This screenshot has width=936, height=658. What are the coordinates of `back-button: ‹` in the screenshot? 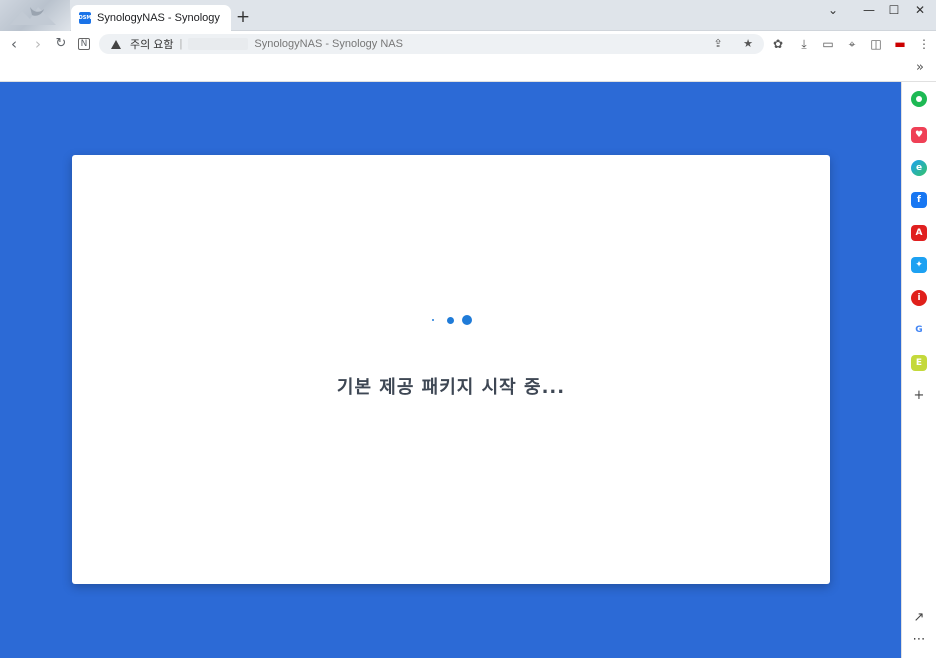 It's located at (14, 44).